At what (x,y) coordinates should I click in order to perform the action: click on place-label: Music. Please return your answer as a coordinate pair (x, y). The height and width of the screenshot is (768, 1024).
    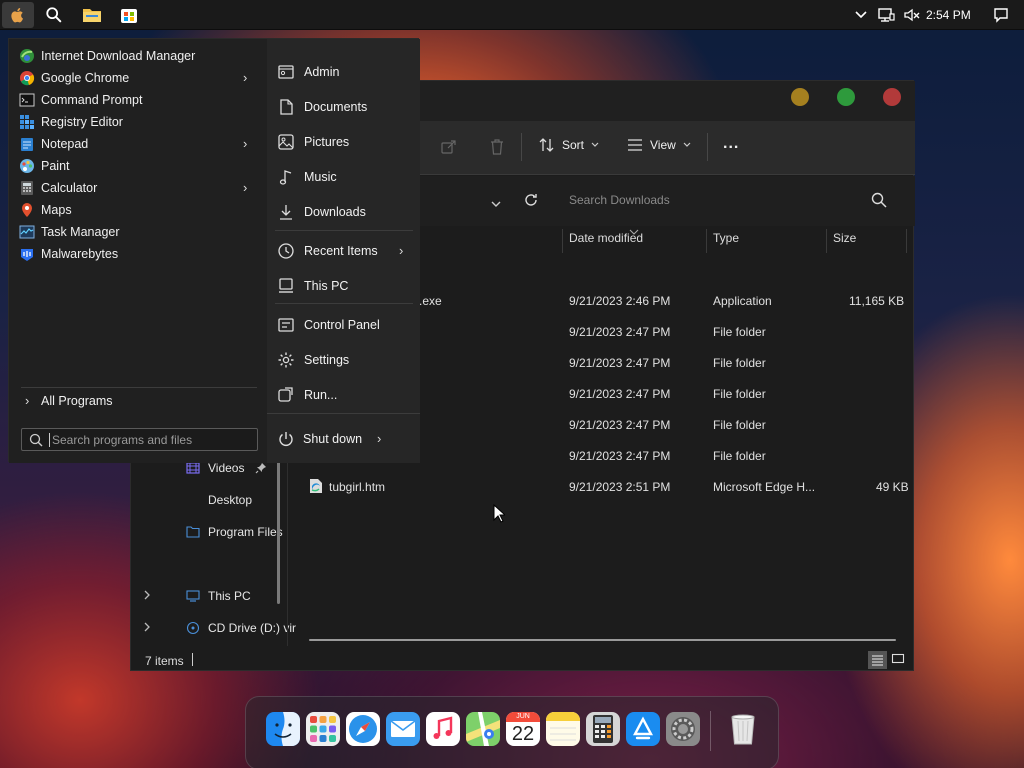
    Looking at the image, I should click on (320, 177).